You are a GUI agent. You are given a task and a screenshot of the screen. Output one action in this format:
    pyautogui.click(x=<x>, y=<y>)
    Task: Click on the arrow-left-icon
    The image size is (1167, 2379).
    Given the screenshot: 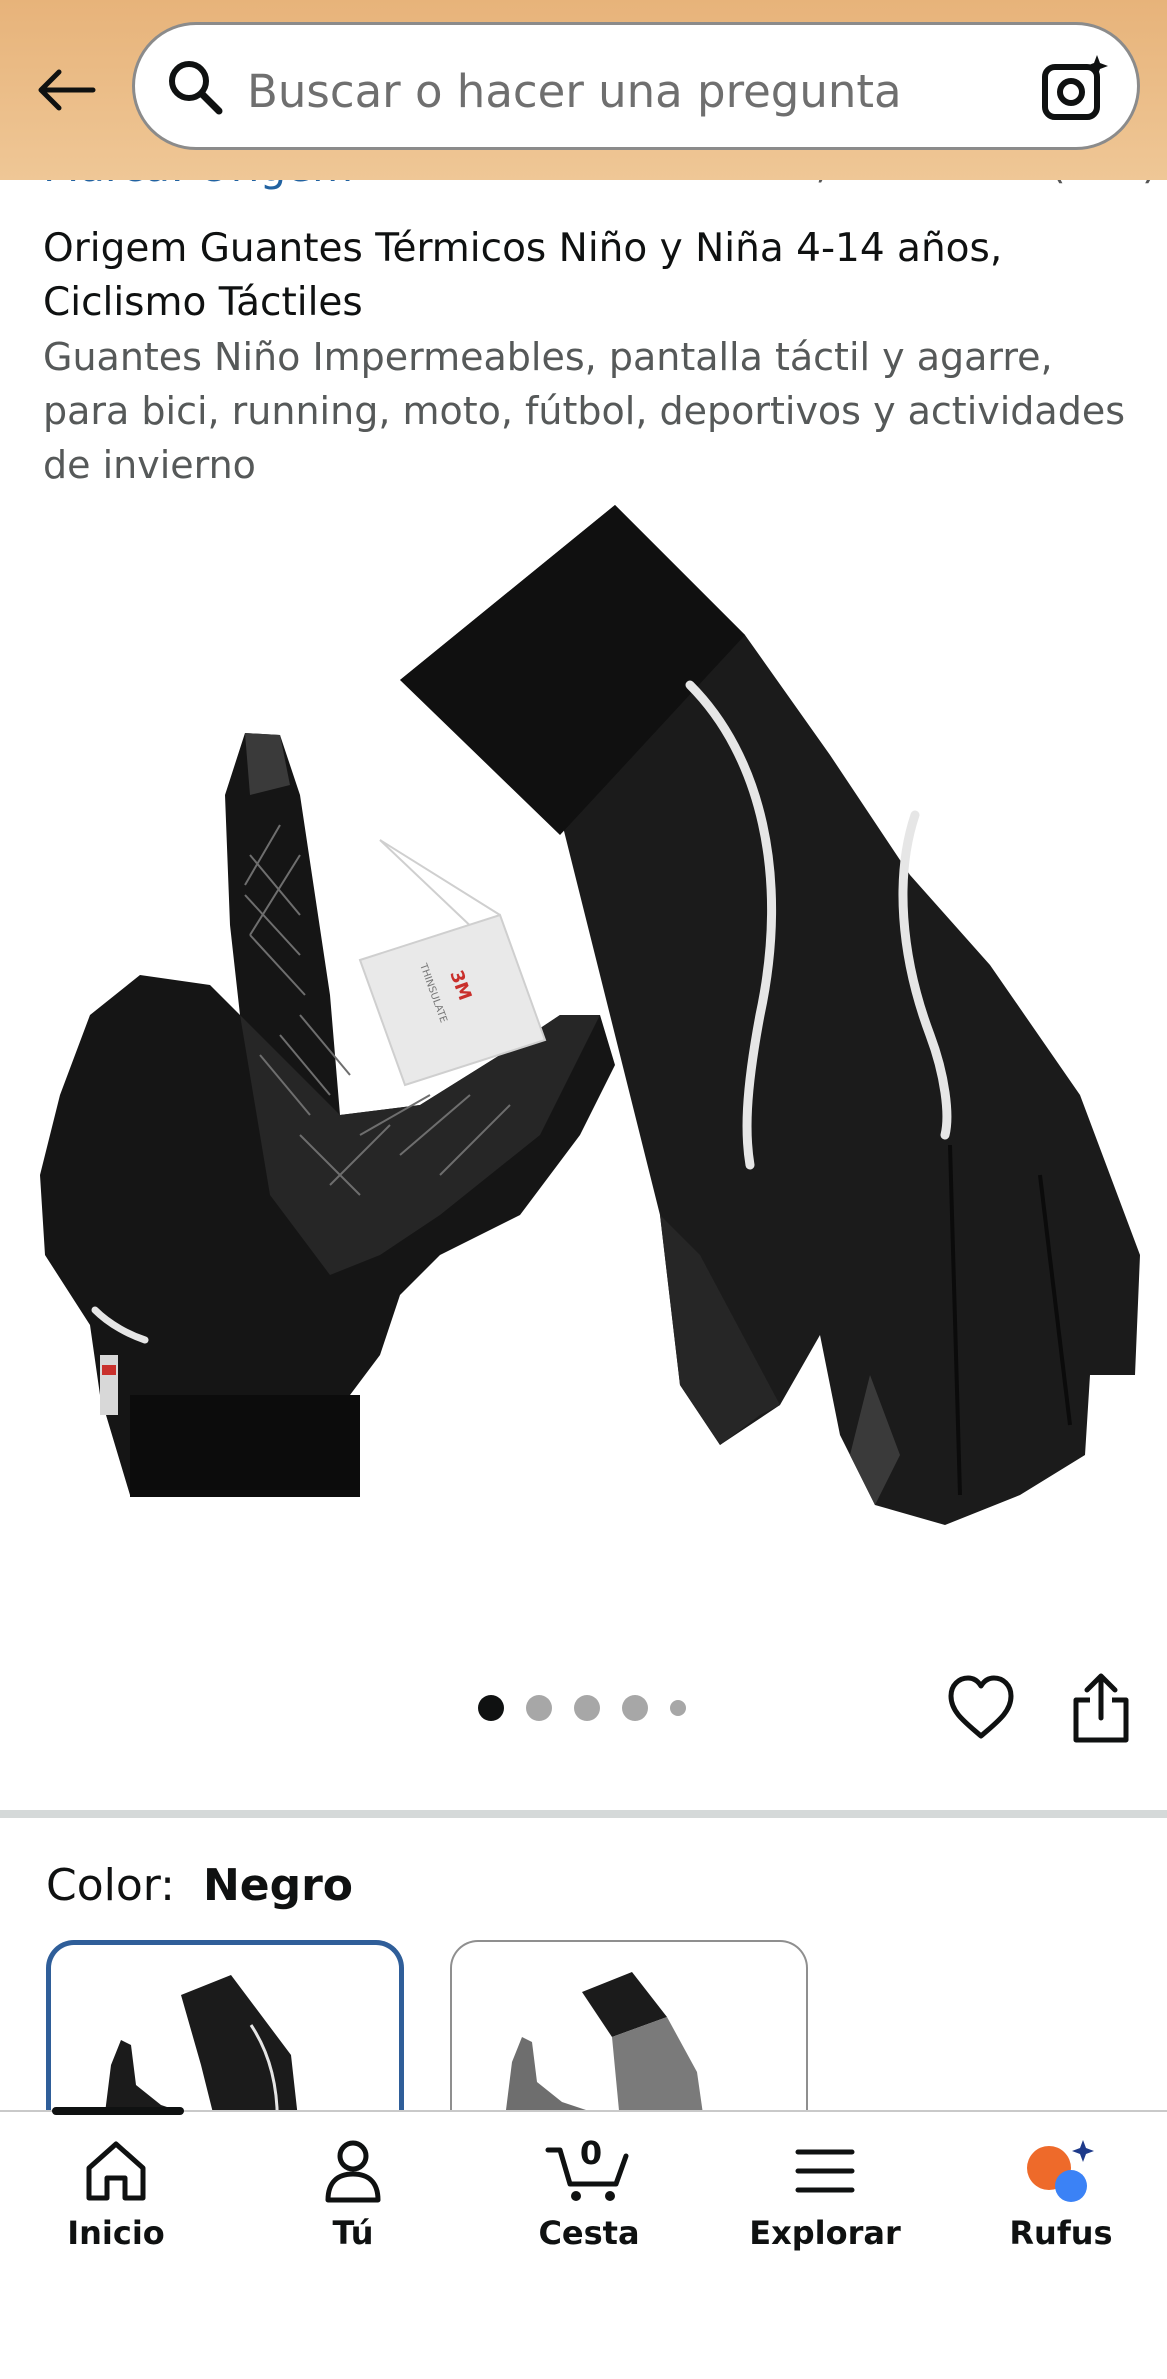 What is the action you would take?
    pyautogui.click(x=67, y=90)
    